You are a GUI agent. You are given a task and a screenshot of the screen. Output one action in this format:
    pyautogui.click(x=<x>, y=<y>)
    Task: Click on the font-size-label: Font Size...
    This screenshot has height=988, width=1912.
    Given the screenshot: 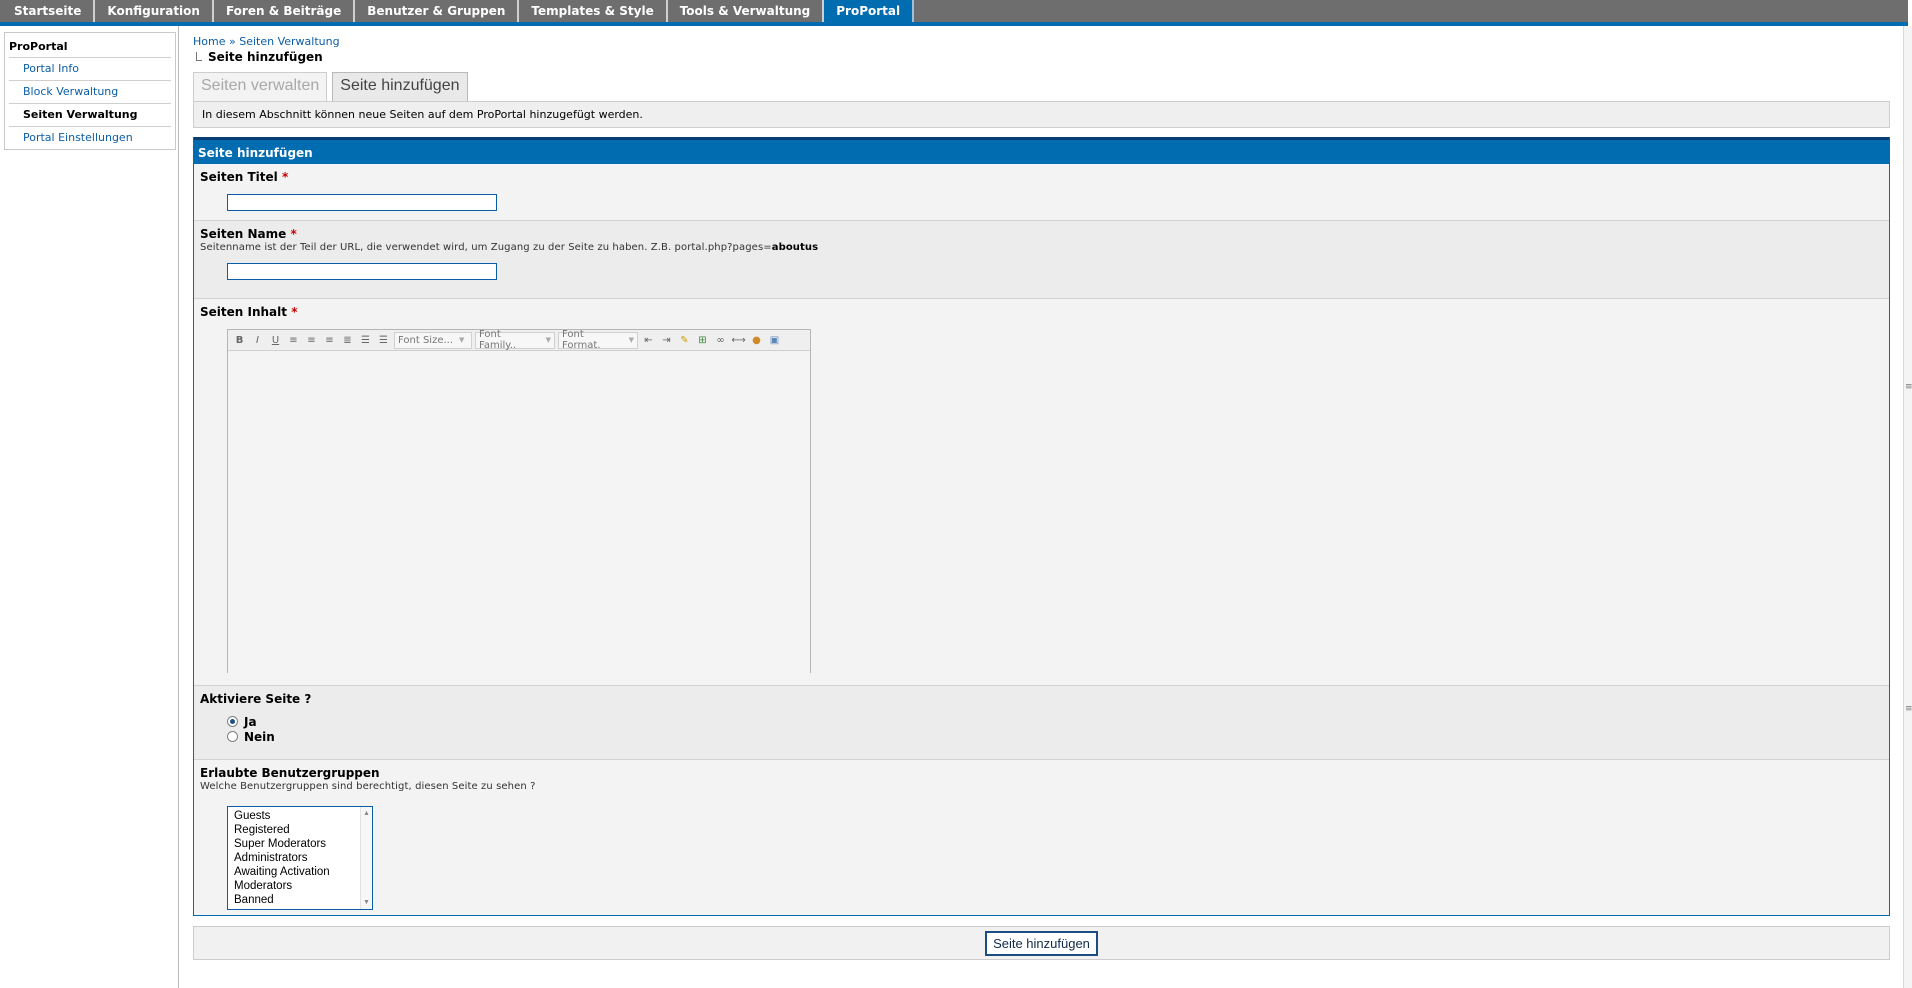 What is the action you would take?
    pyautogui.click(x=426, y=340)
    